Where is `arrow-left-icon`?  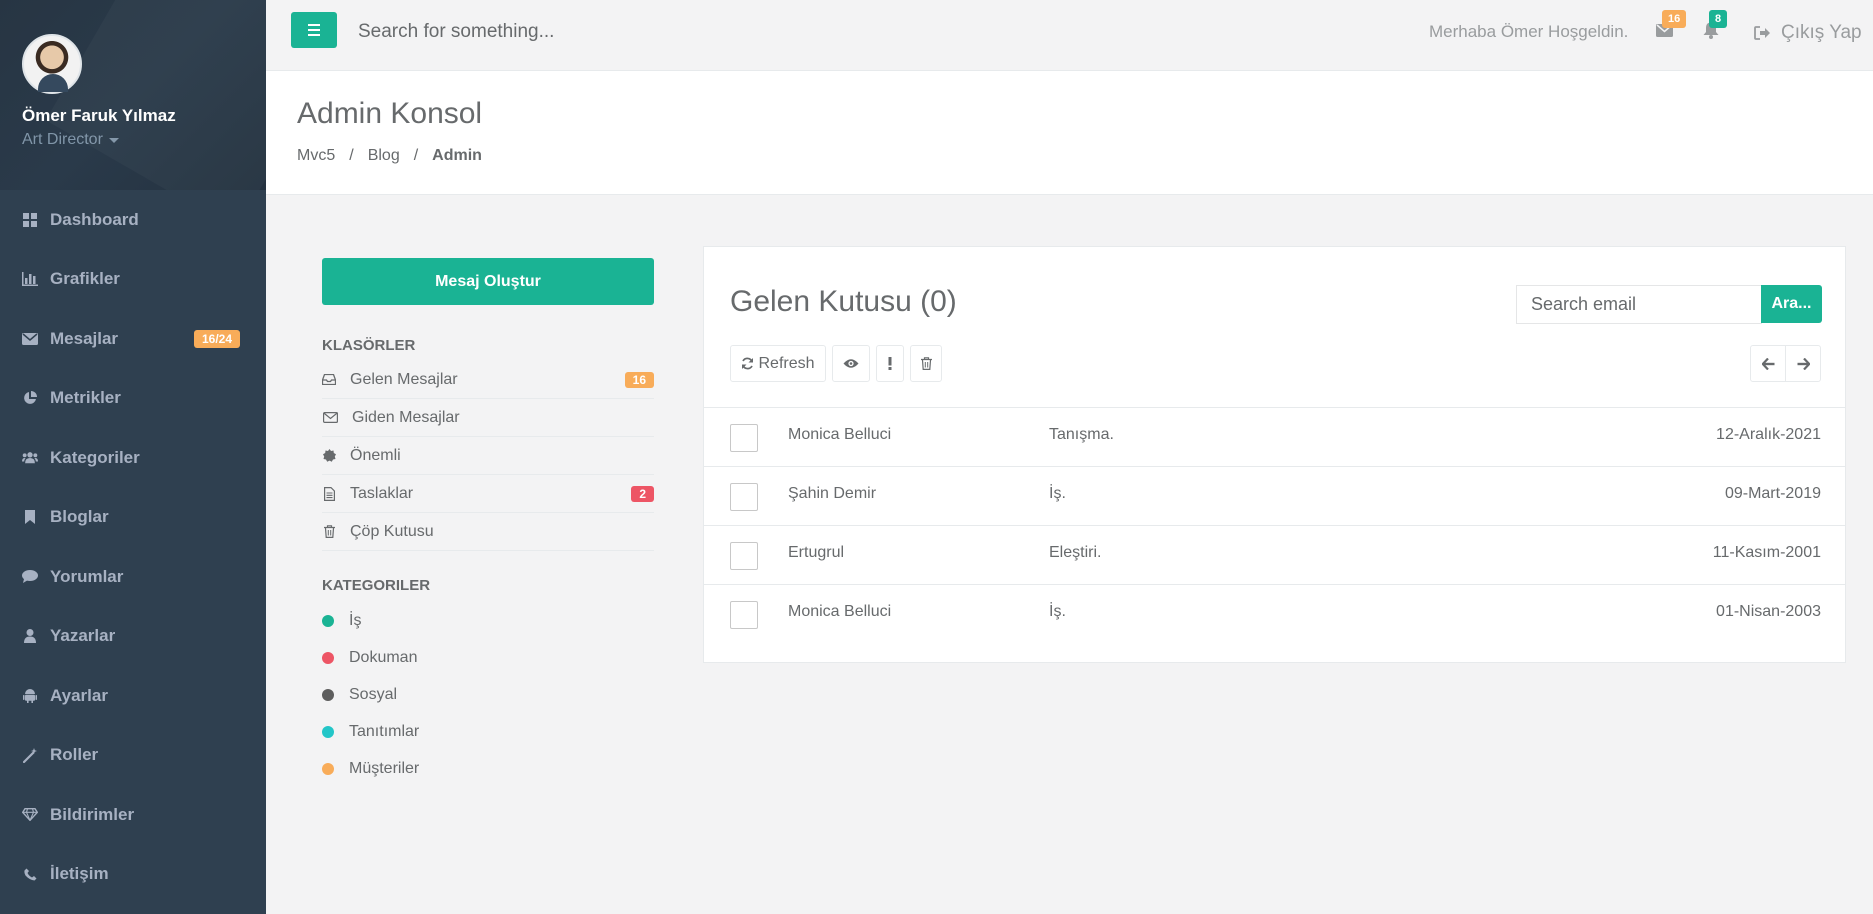 arrow-left-icon is located at coordinates (1768, 363).